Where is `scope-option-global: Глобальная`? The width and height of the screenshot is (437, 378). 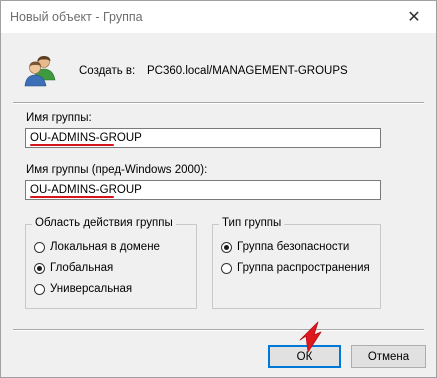
scope-option-global: Глобальная is located at coordinates (73, 268).